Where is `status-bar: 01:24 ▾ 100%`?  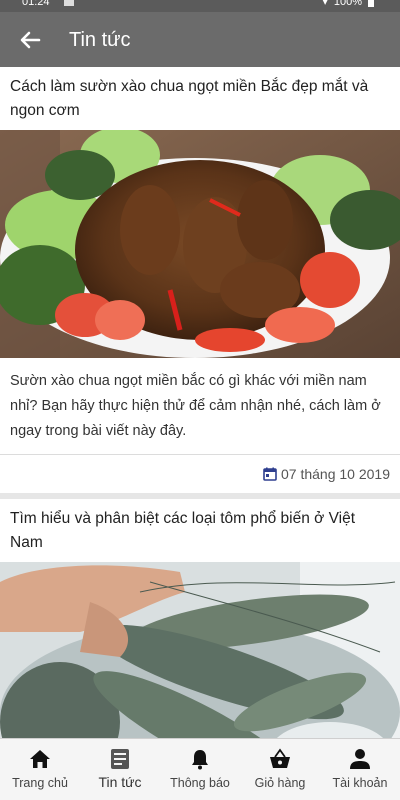 status-bar: 01:24 ▾ 100% is located at coordinates (200, 6).